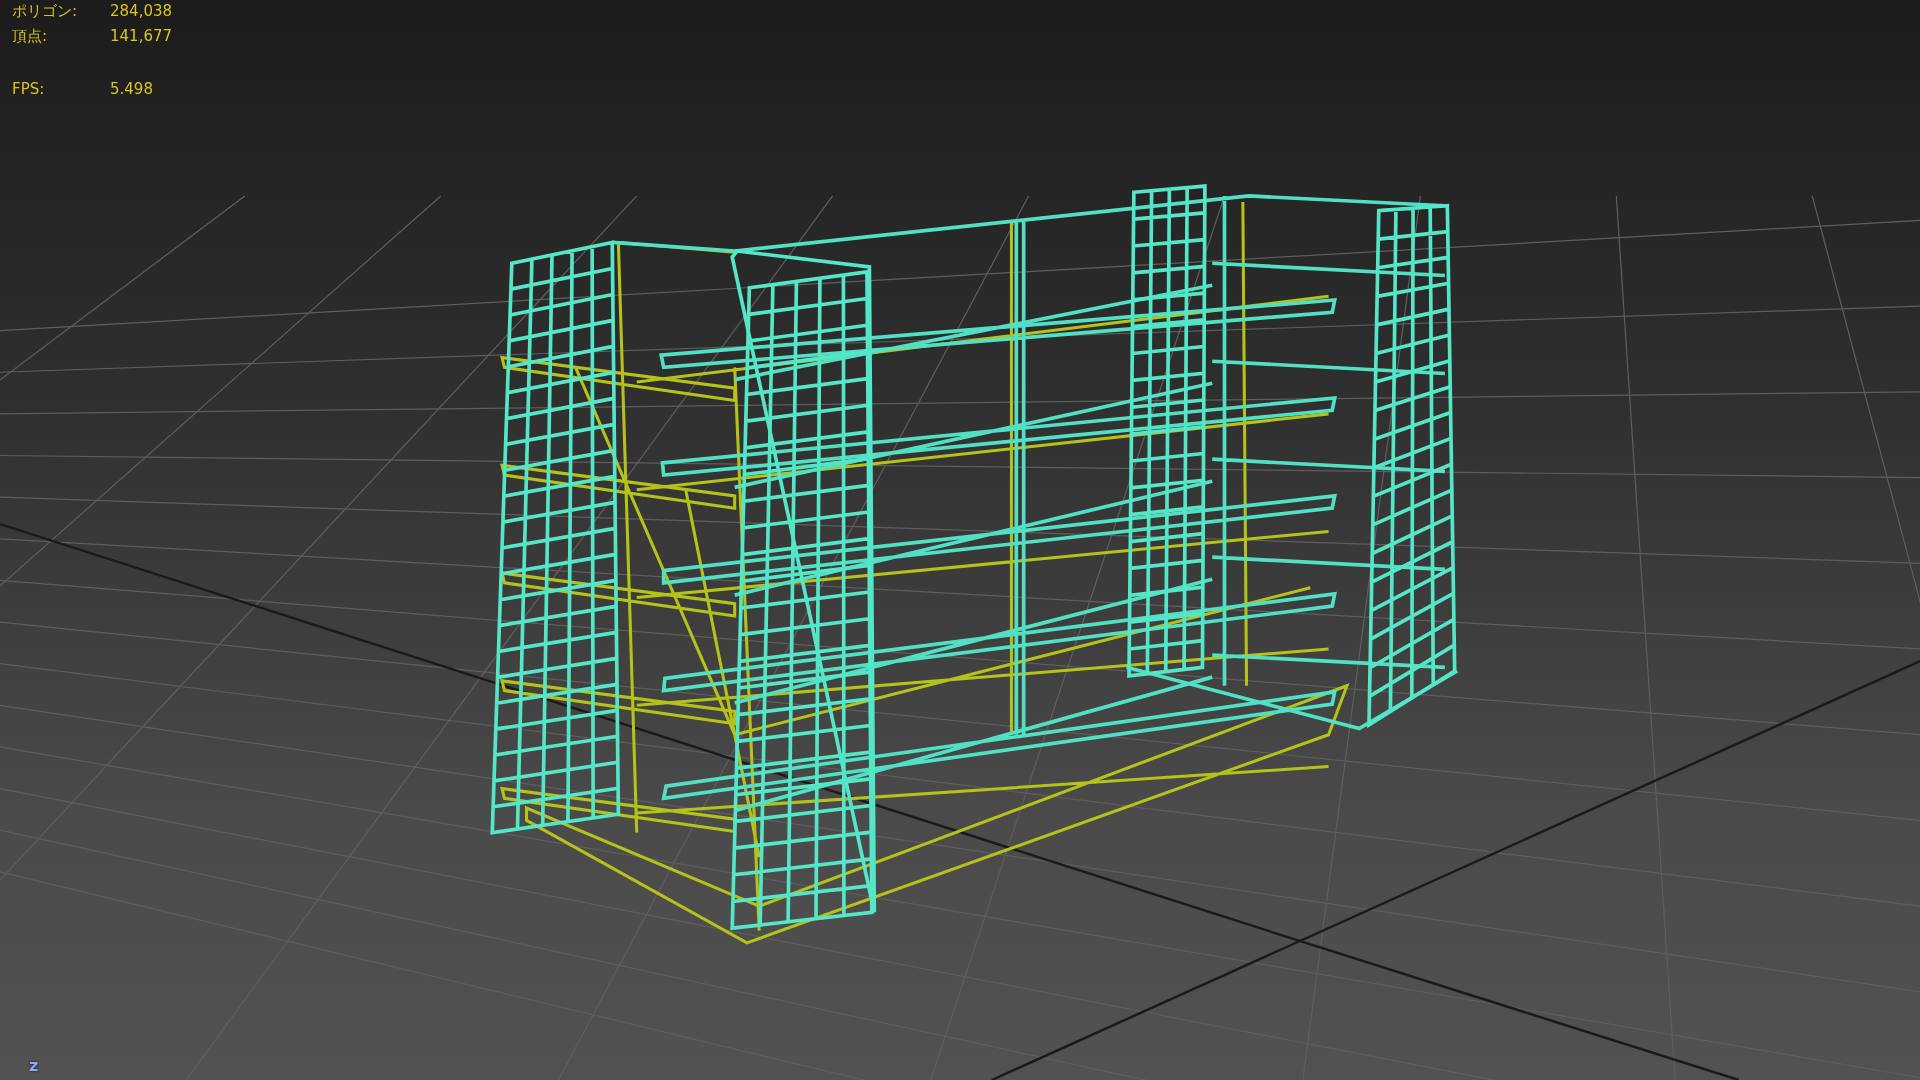  Describe the element at coordinates (141, 11) in the screenshot. I see `stat-value: 284,038` at that location.